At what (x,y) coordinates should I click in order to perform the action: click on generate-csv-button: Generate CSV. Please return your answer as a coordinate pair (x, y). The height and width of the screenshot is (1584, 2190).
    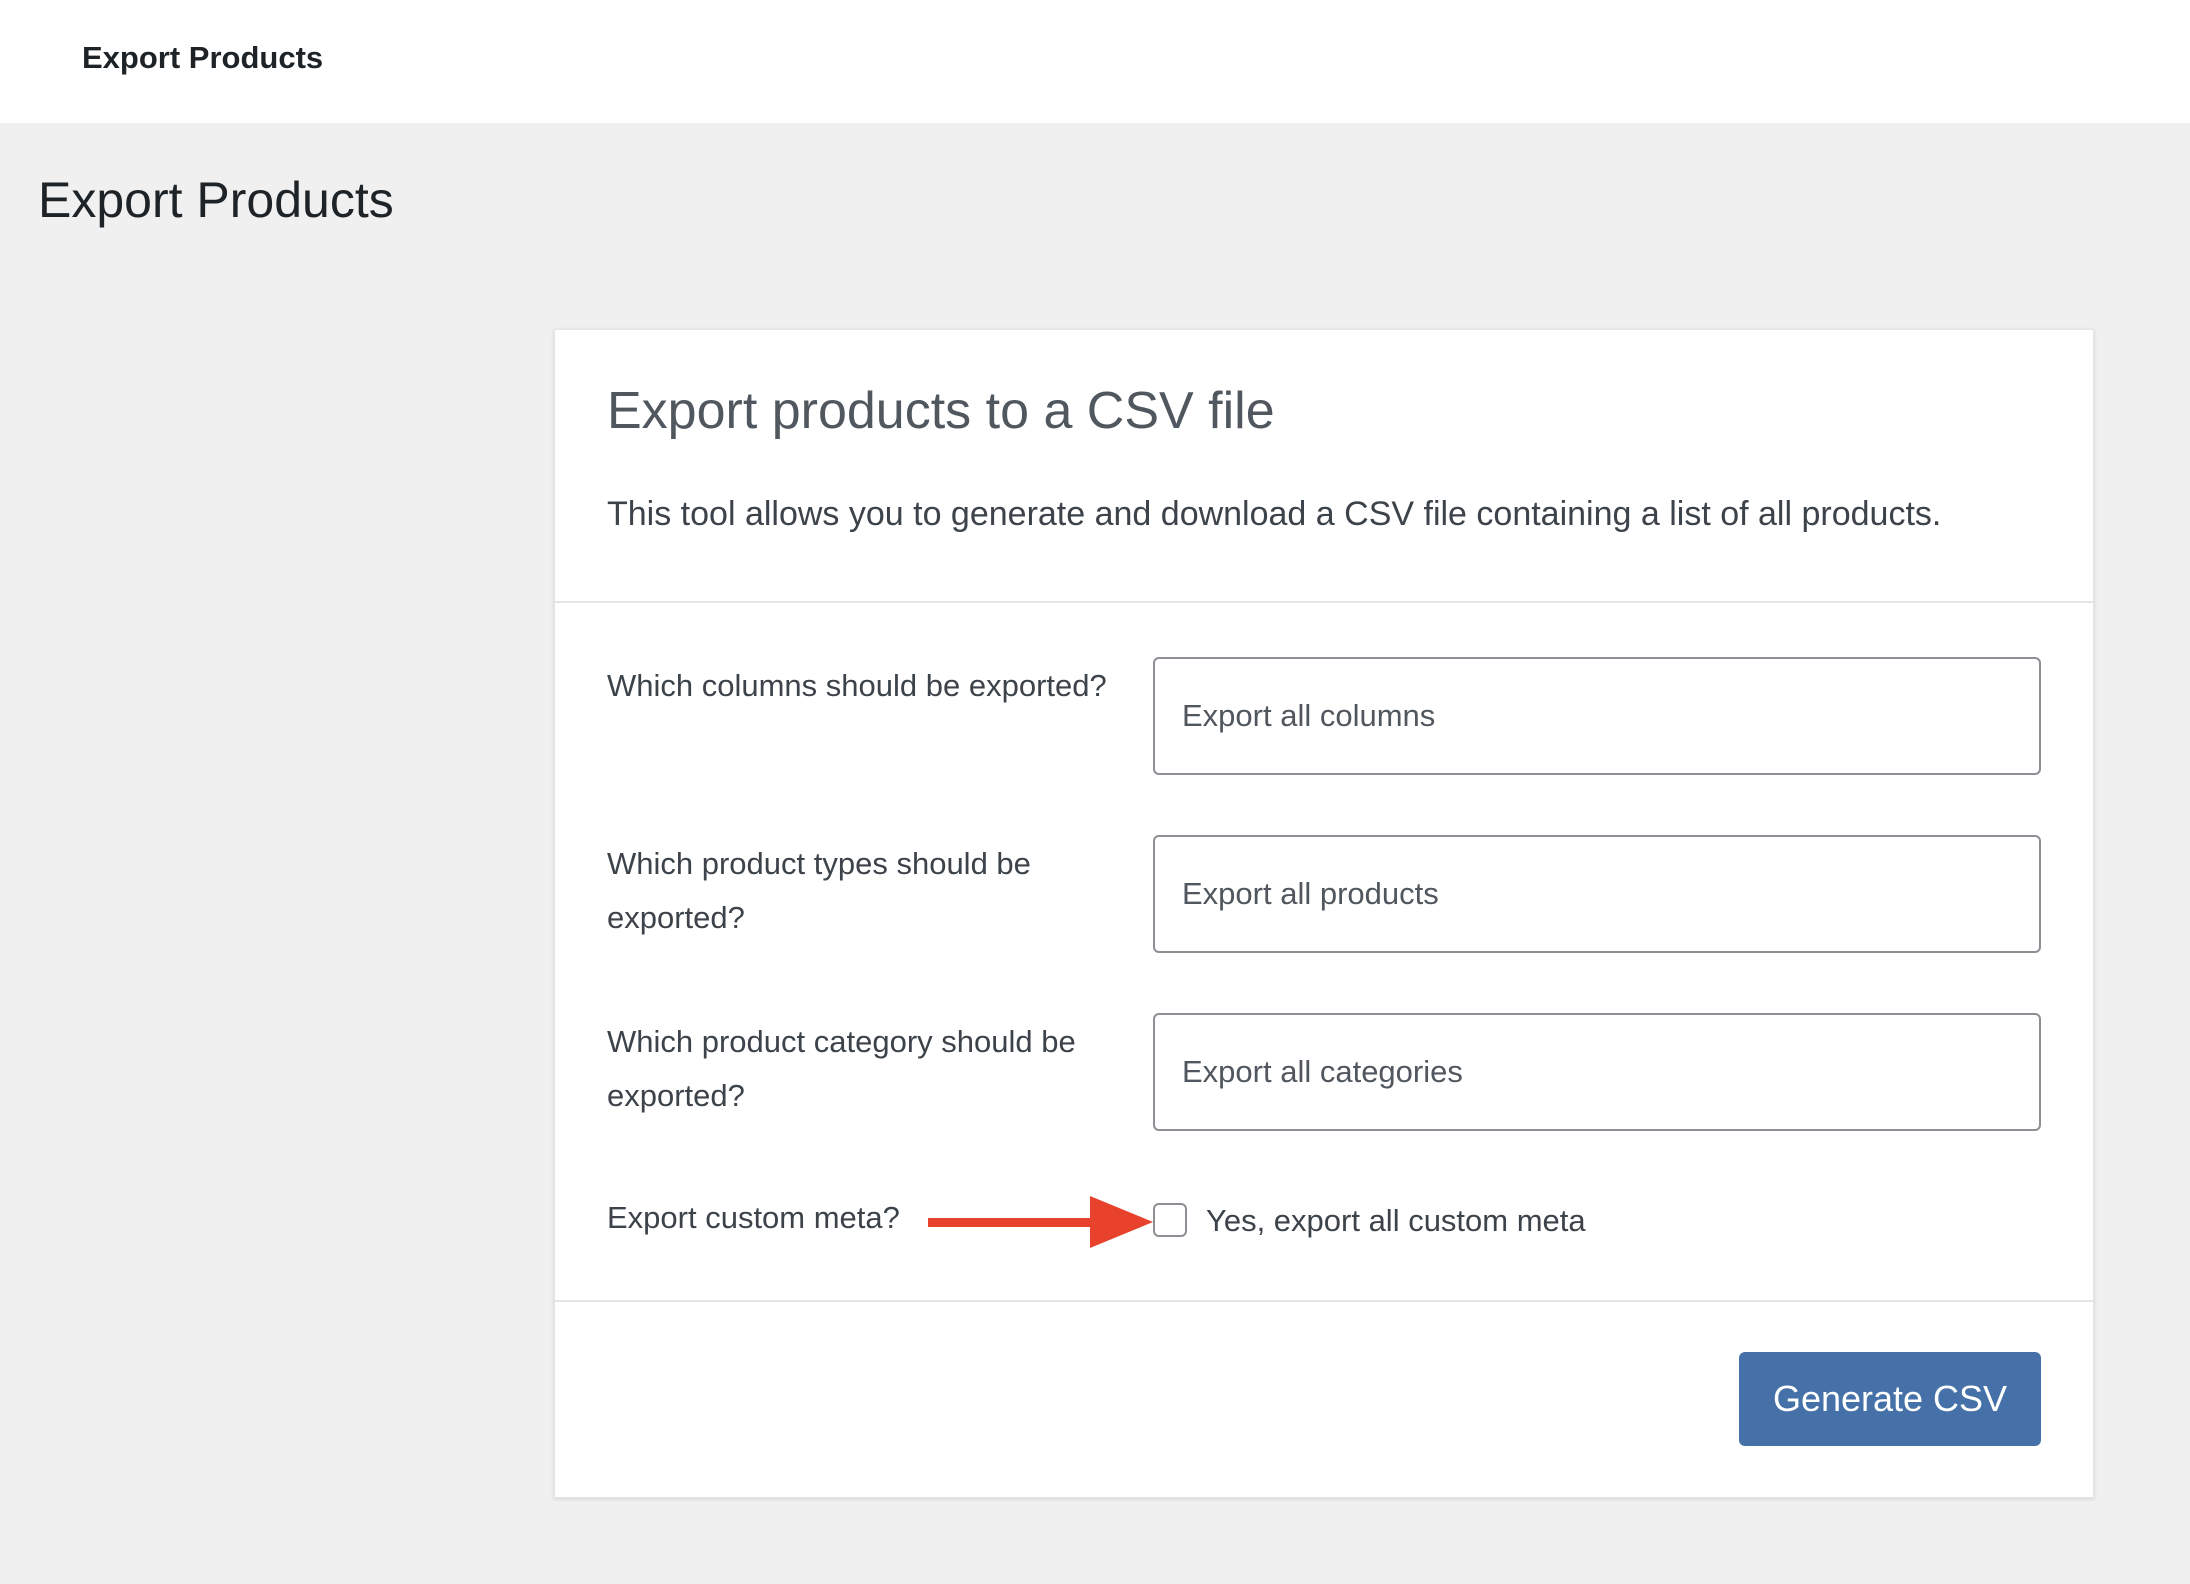
    Looking at the image, I should click on (1890, 1399).